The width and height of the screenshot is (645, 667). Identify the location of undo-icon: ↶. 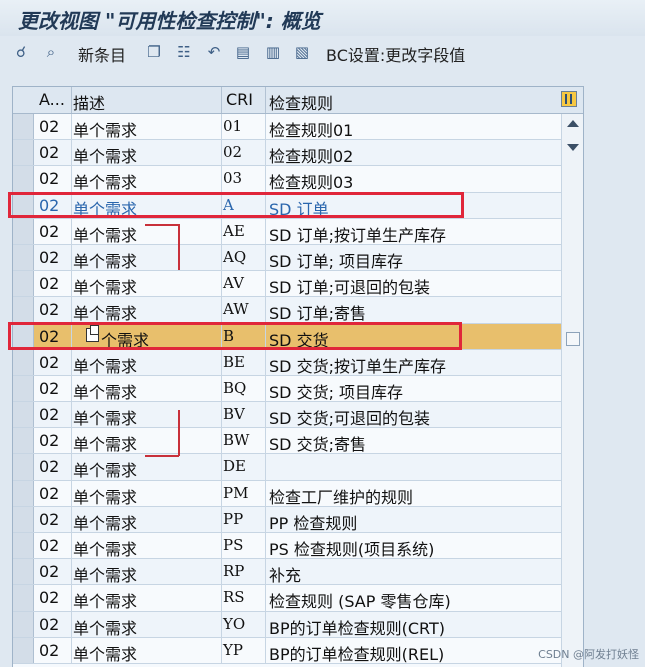
(214, 52).